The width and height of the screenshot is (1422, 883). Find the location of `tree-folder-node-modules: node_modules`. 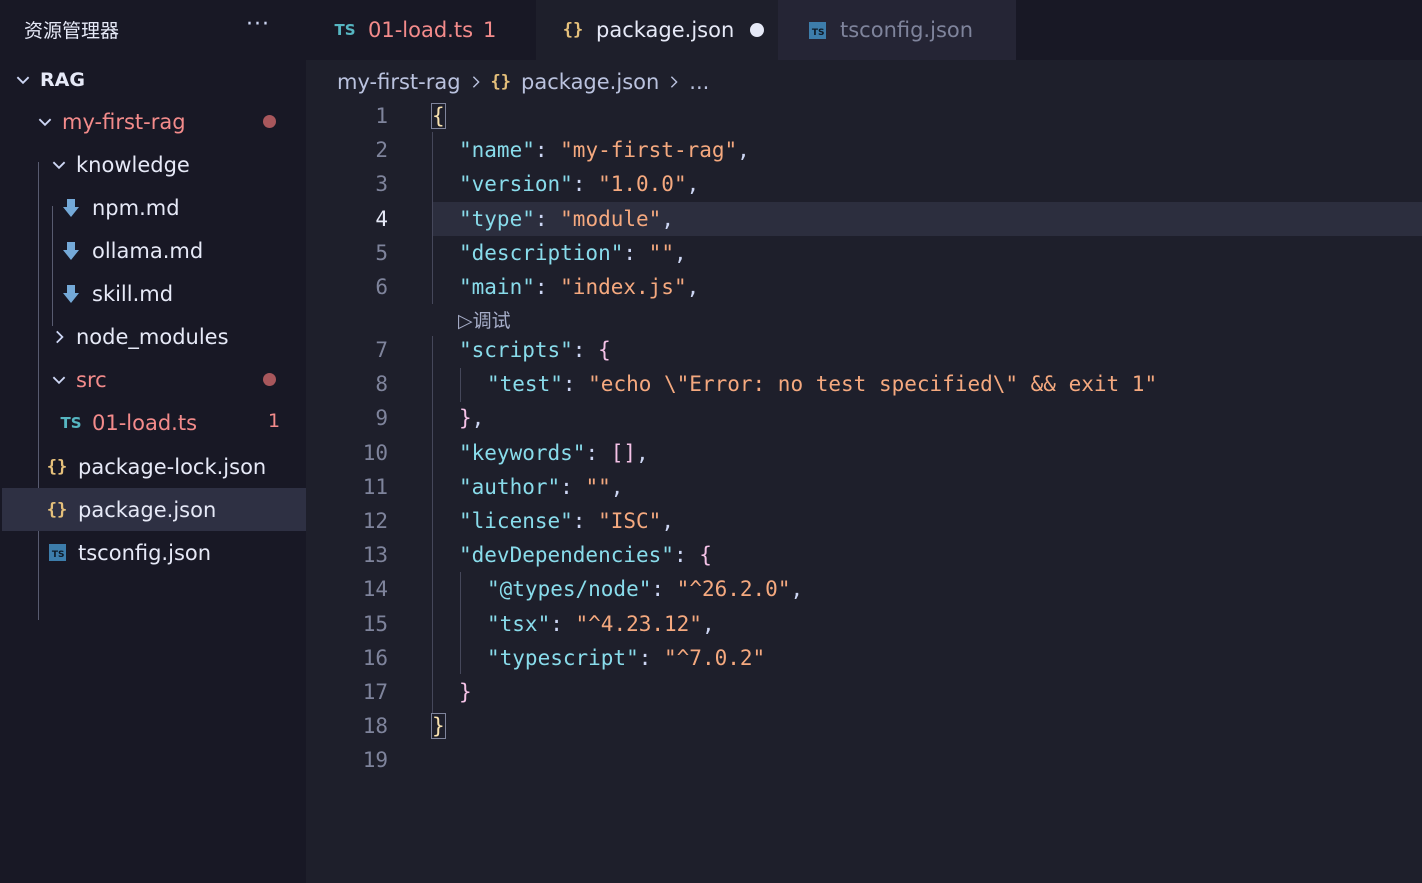

tree-folder-node-modules: node_modules is located at coordinates (154, 336).